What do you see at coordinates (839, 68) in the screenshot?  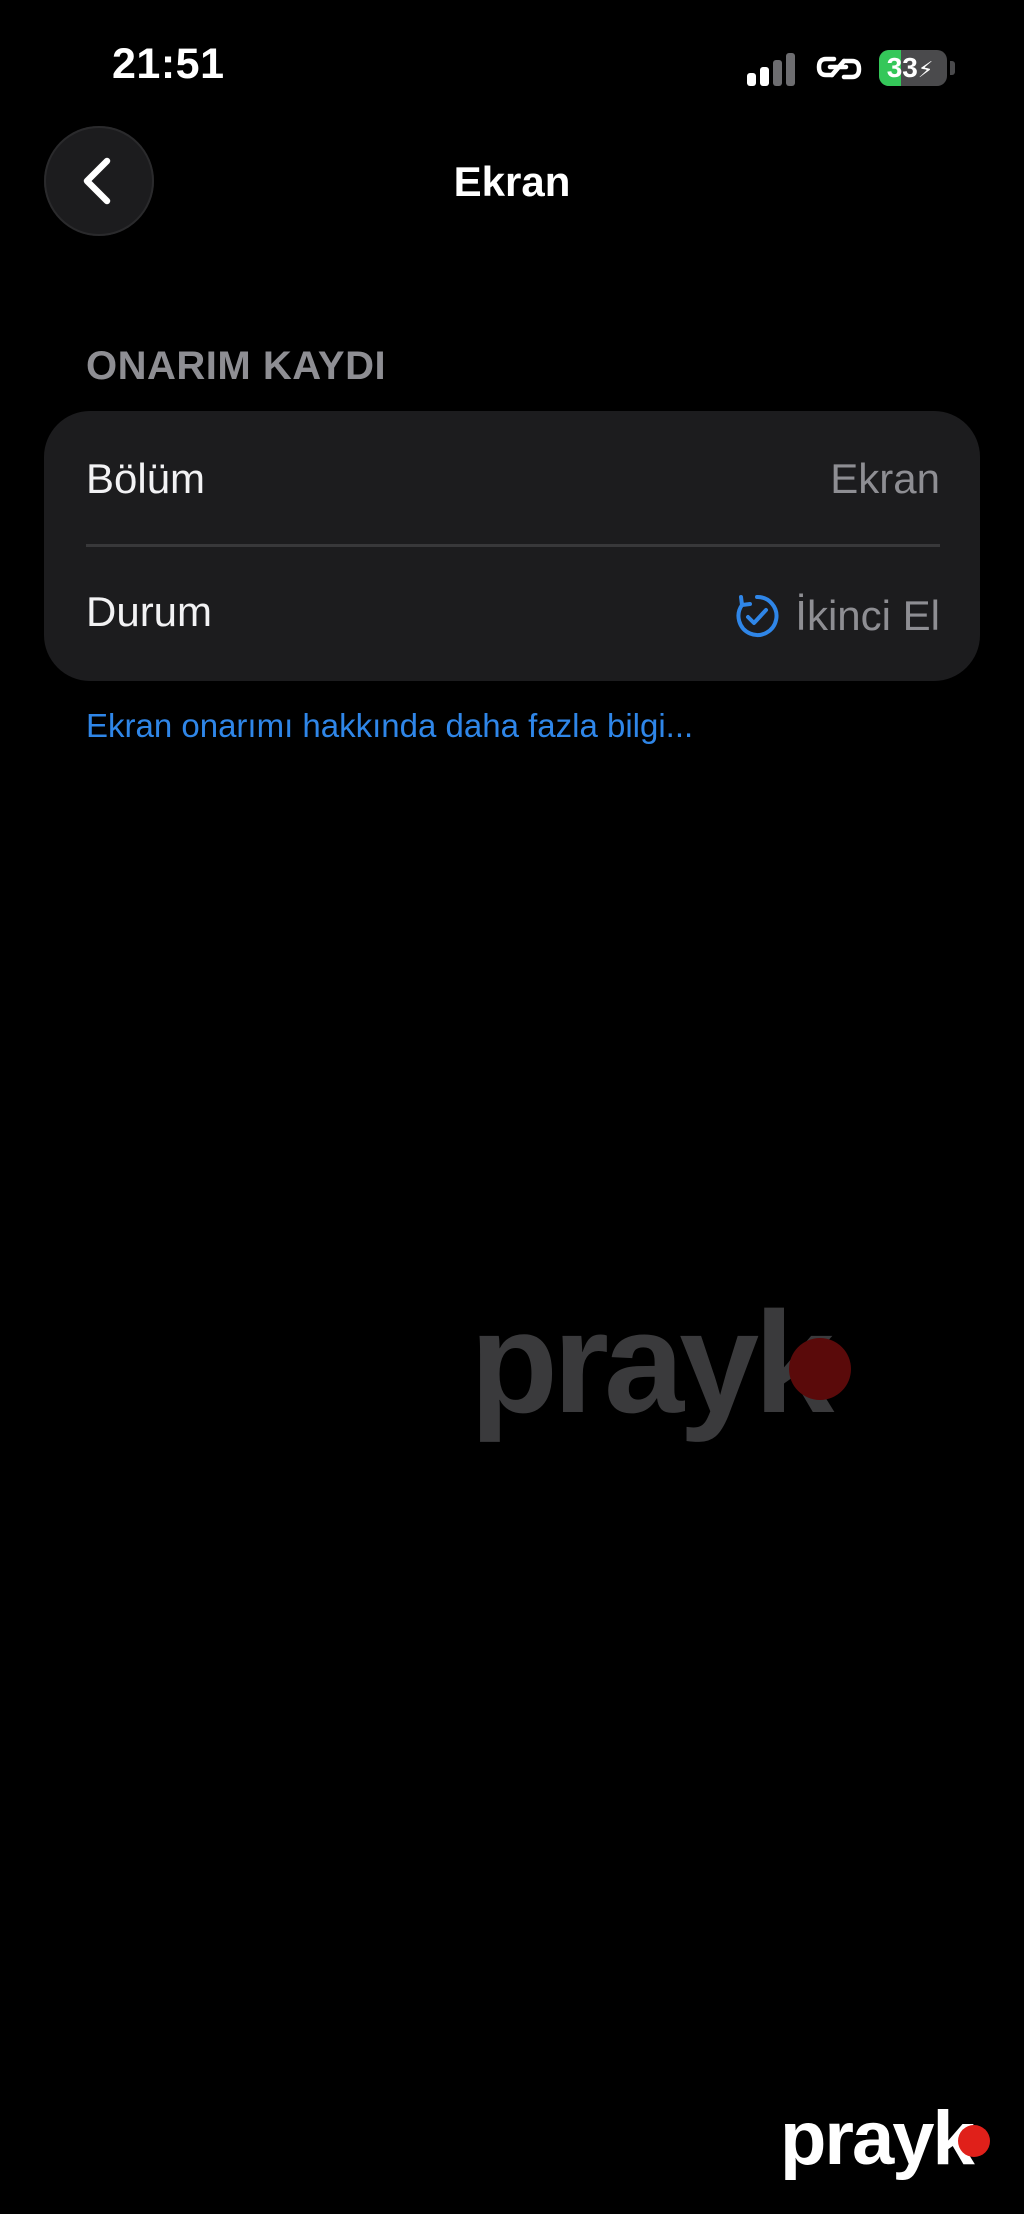 I see `link-icon` at bounding box center [839, 68].